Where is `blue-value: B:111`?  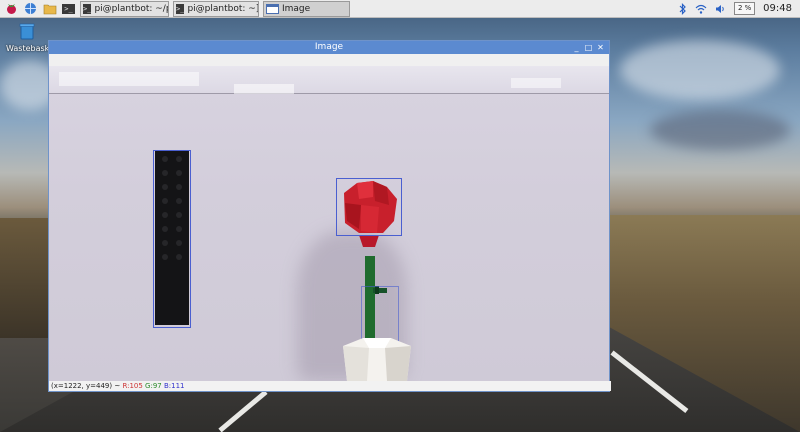 blue-value: B:111 is located at coordinates (174, 386).